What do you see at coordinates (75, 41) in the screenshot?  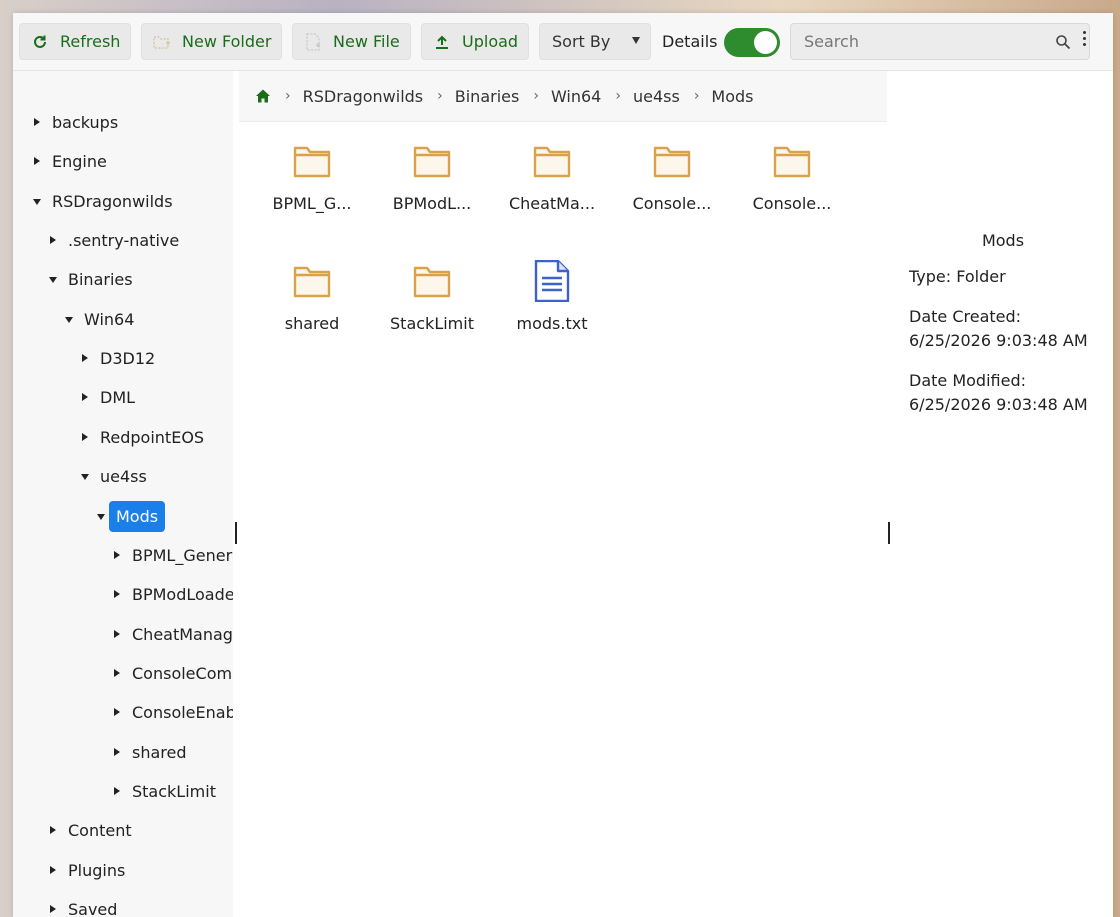 I see `refresh-button: Refresh` at bounding box center [75, 41].